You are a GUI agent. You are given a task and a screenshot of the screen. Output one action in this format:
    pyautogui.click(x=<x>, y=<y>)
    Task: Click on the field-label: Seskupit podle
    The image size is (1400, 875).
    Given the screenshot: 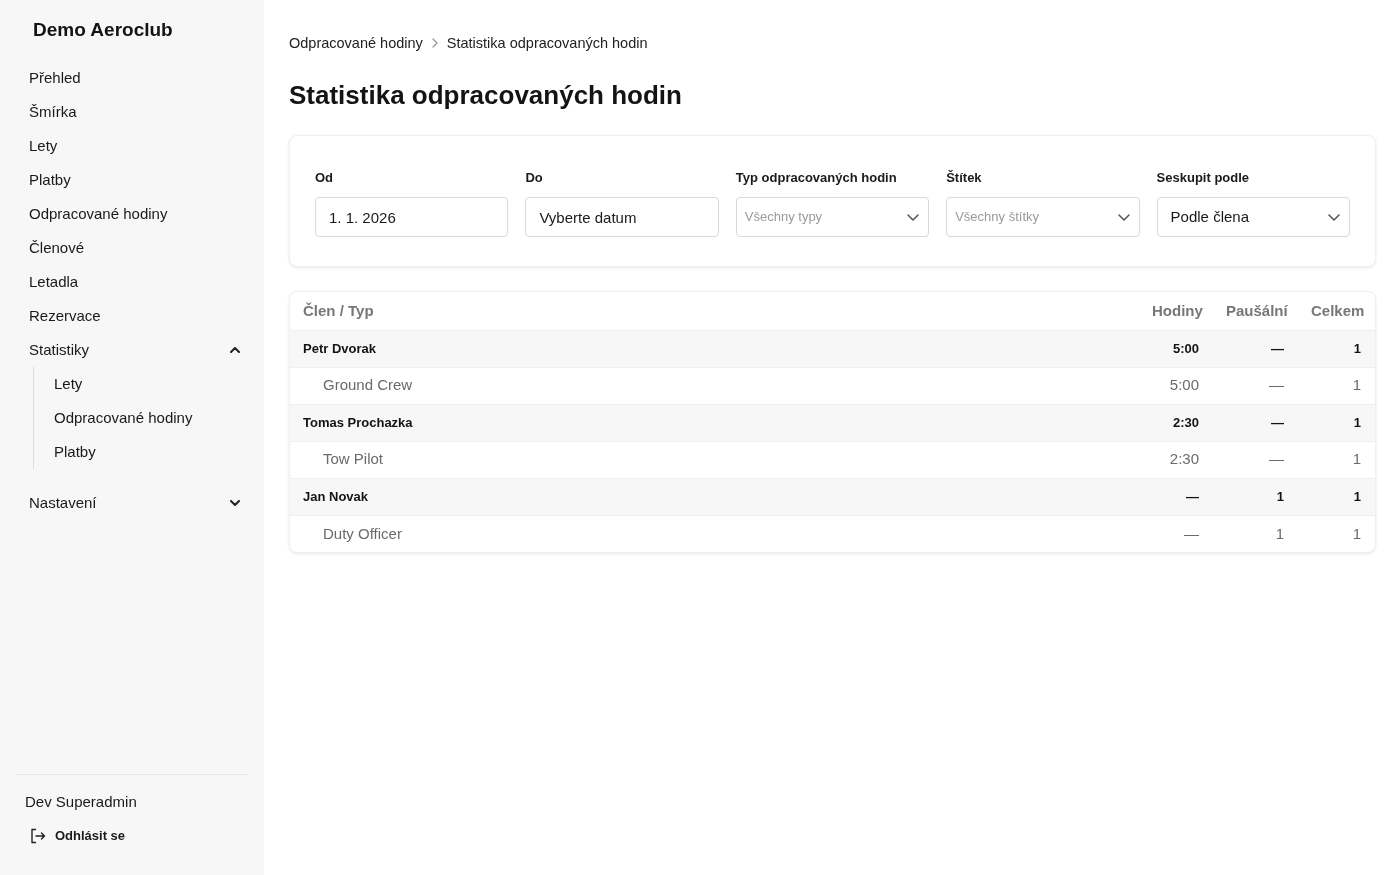 What is the action you would take?
    pyautogui.click(x=1203, y=178)
    